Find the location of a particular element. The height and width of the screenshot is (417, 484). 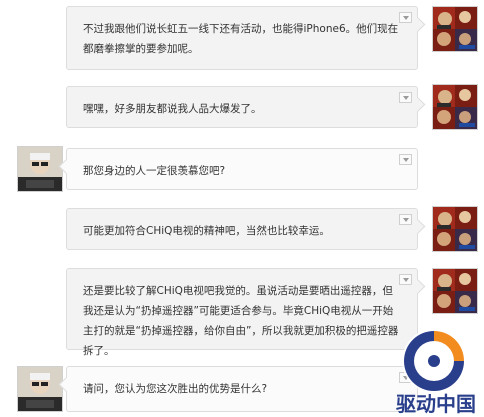

message-bubble: 请问，您认为您这次胜出的优势是什么? is located at coordinates (242, 389).